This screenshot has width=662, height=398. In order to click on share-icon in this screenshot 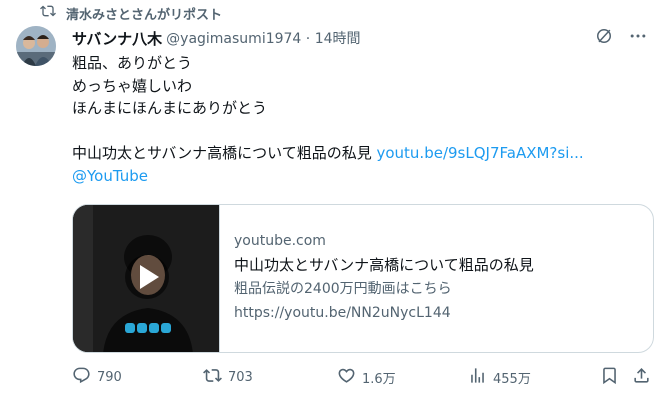, I will do `click(641, 377)`.